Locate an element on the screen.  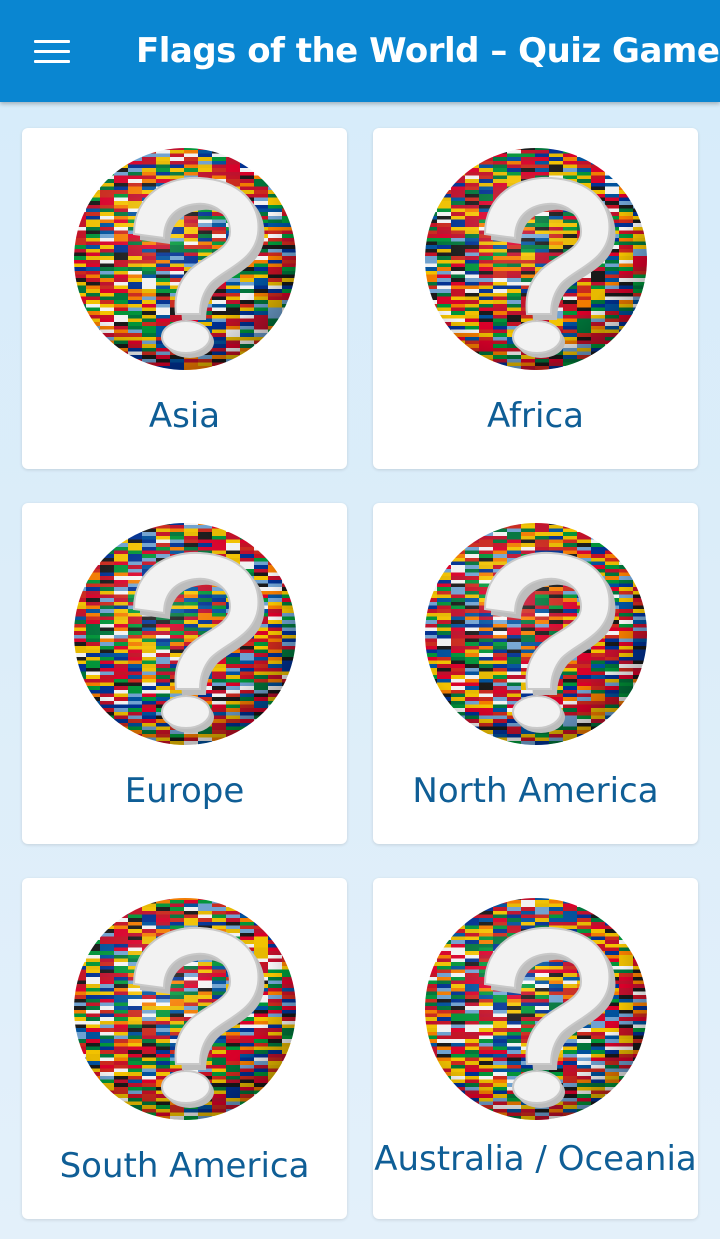
category-card-asia: Asia is located at coordinates (184, 298).